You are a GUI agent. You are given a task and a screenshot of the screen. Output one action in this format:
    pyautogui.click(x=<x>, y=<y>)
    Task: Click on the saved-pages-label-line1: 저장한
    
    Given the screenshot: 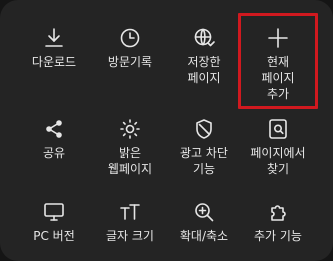 What is the action you would take?
    pyautogui.click(x=204, y=62)
    